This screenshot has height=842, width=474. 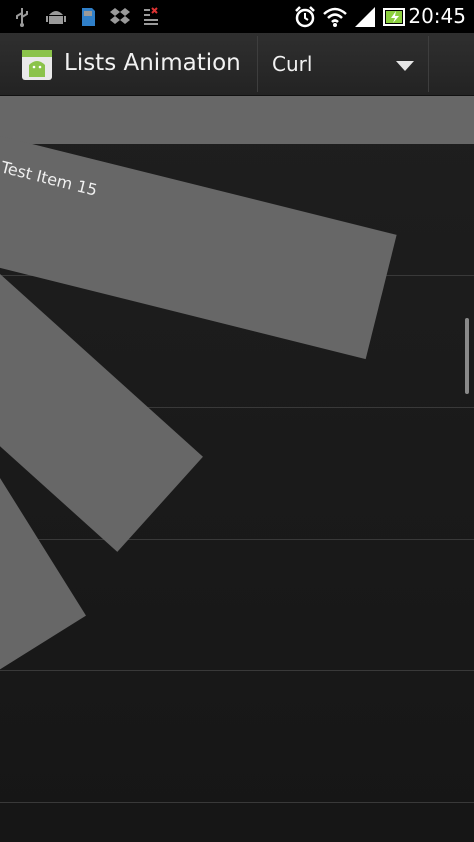 What do you see at coordinates (37, 65) in the screenshot?
I see `app-icon` at bounding box center [37, 65].